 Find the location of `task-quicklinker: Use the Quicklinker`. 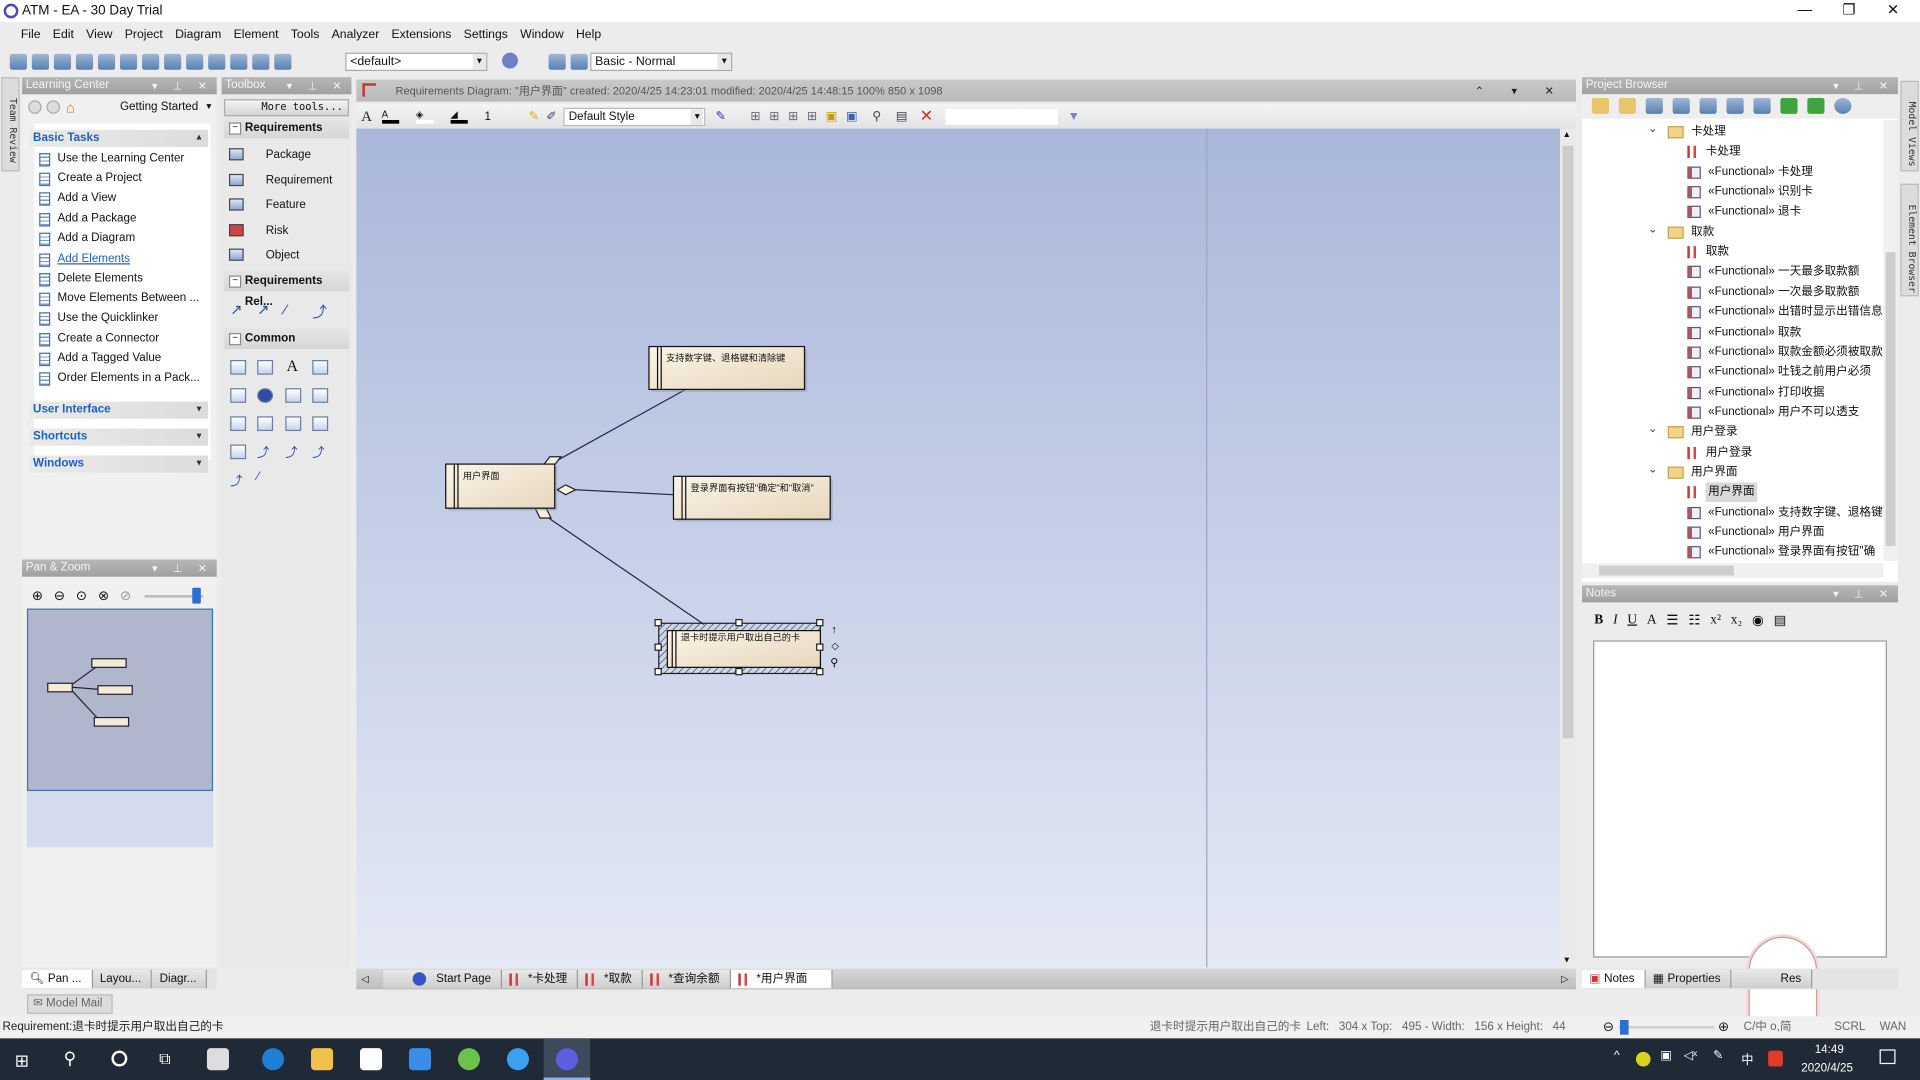

task-quicklinker: Use the Quicklinker is located at coordinates (98, 319).